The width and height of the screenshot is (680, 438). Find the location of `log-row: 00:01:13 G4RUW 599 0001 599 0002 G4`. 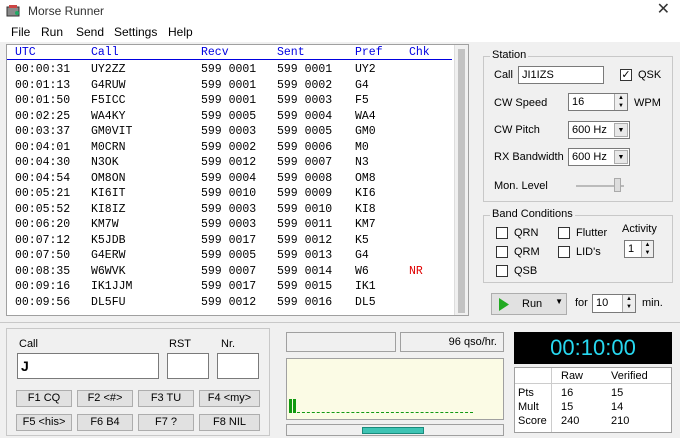

log-row: 00:01:13 G4RUW 599 0001 599 0002 G4 is located at coordinates (229, 86).